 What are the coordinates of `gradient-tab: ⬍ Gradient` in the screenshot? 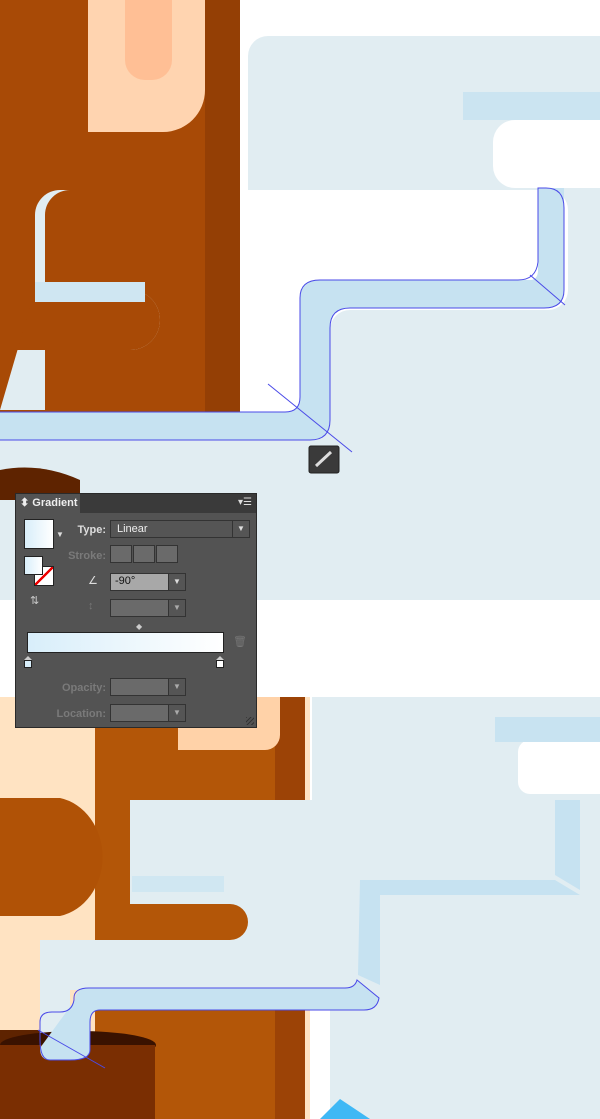 It's located at (48, 503).